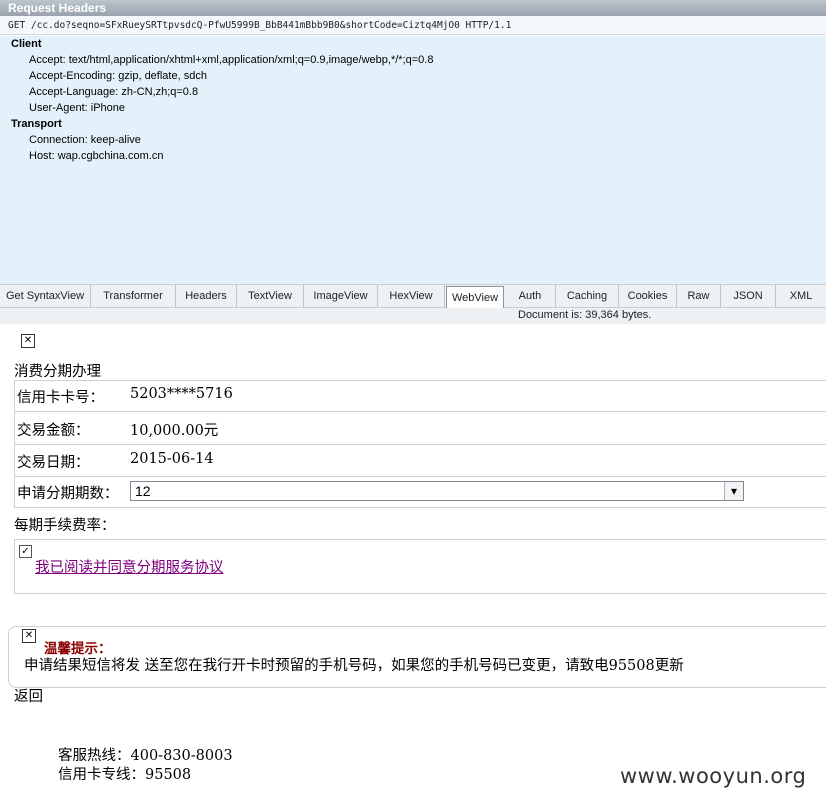 The height and width of the screenshot is (805, 826). Describe the element at coordinates (85, 140) in the screenshot. I see `header-connection: Connection: keep-alive` at that location.